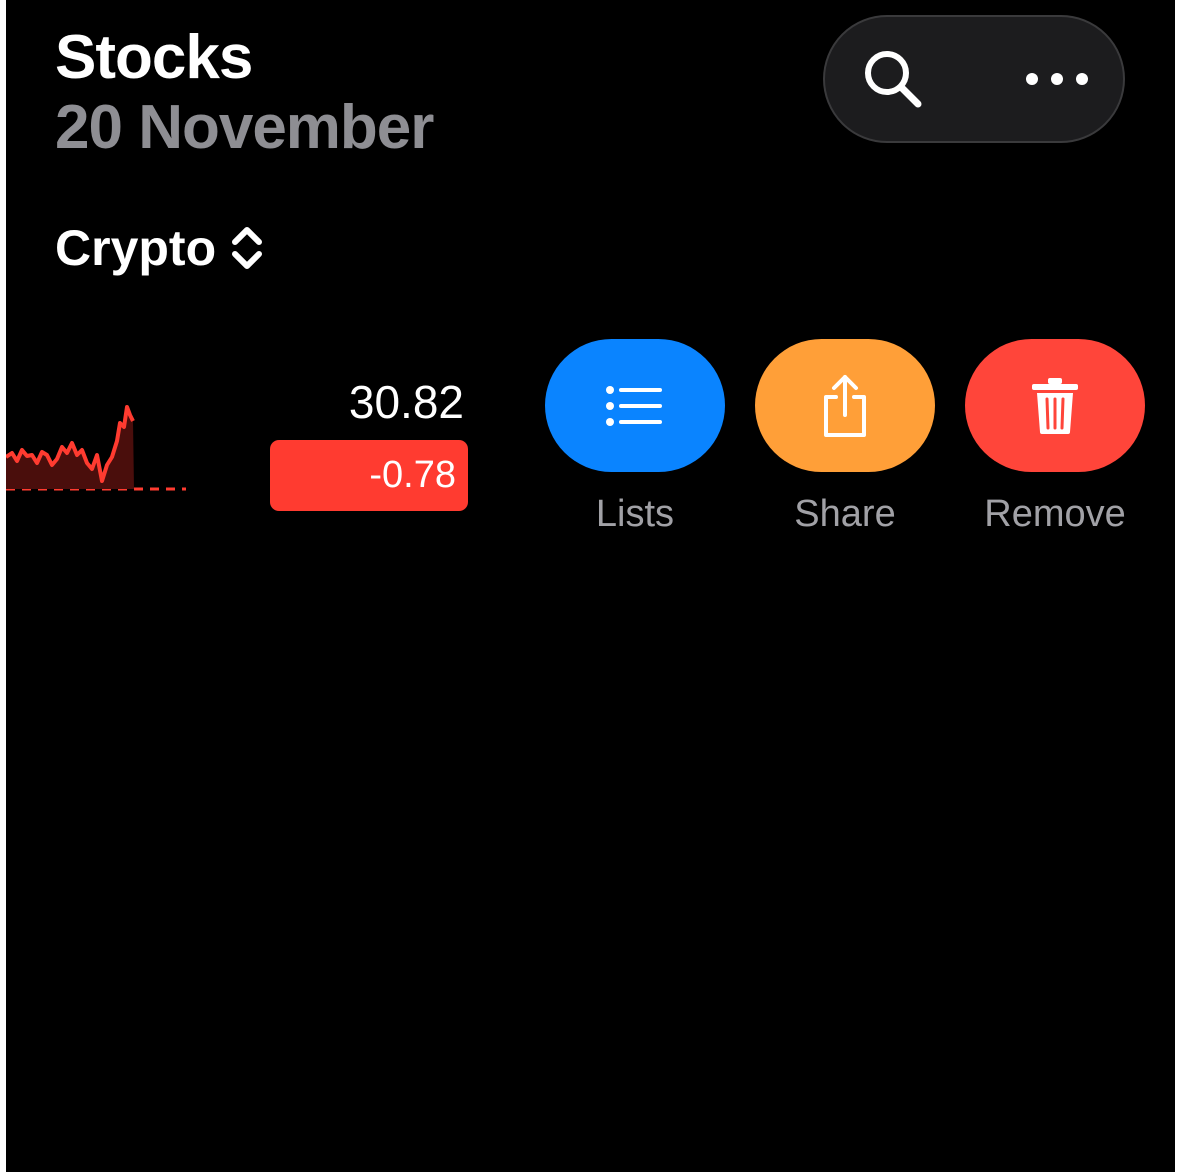 The image size is (1181, 1172). What do you see at coordinates (154, 57) in the screenshot?
I see `page-title: Stocks` at bounding box center [154, 57].